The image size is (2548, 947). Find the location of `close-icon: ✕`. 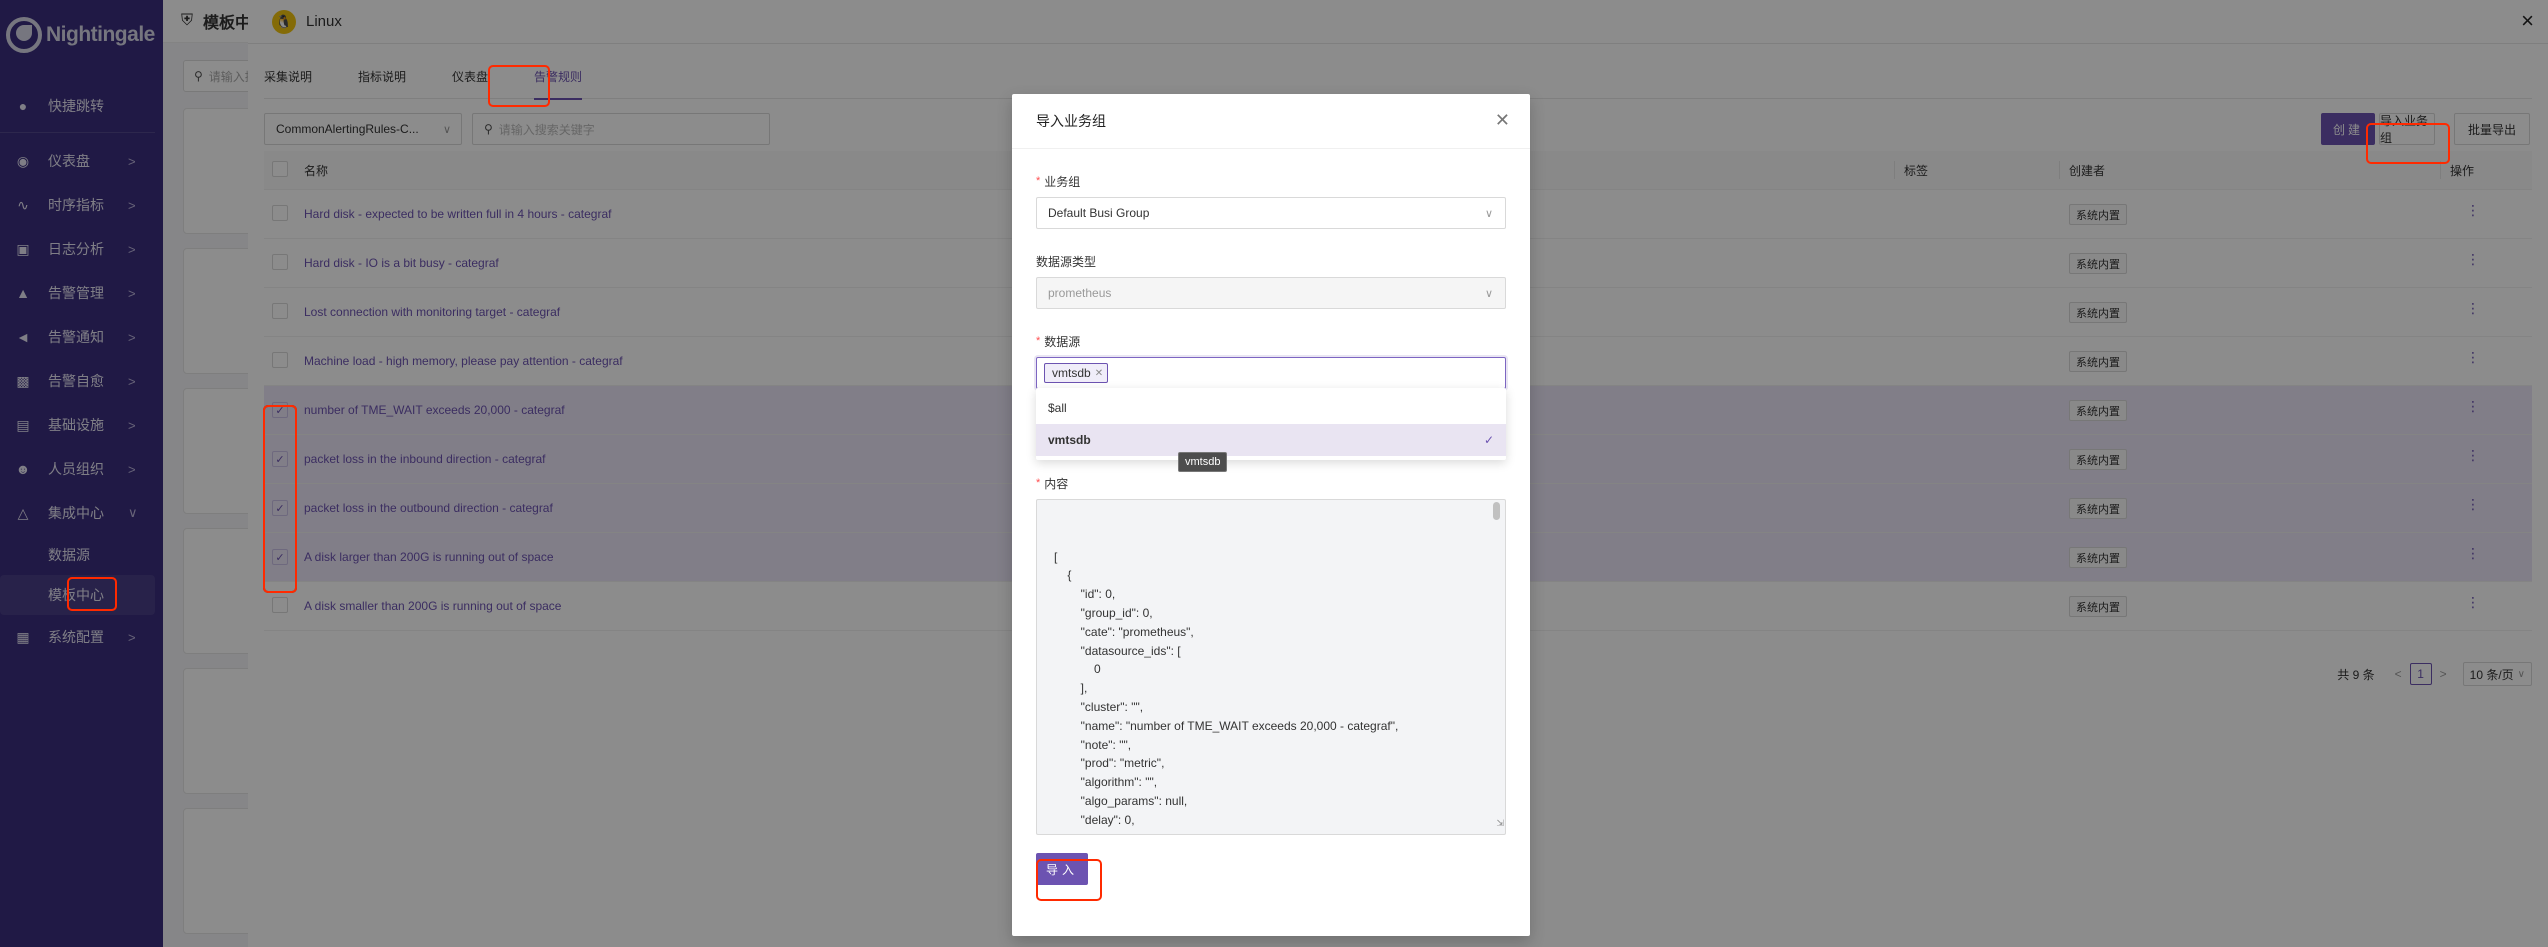

close-icon: ✕ is located at coordinates (1502, 120).